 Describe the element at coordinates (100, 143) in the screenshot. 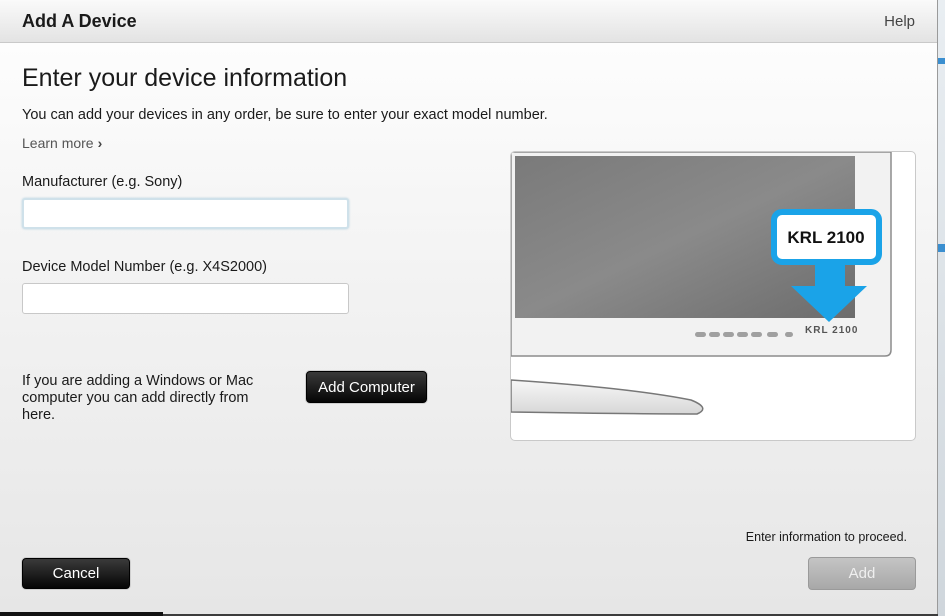

I see `chevron-right-icon: ›` at that location.